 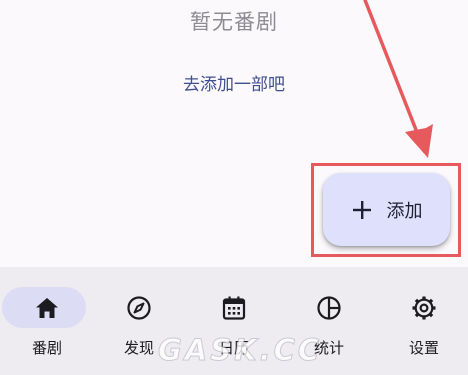 I want to click on nav-label-anime: 番剧, so click(x=46, y=348).